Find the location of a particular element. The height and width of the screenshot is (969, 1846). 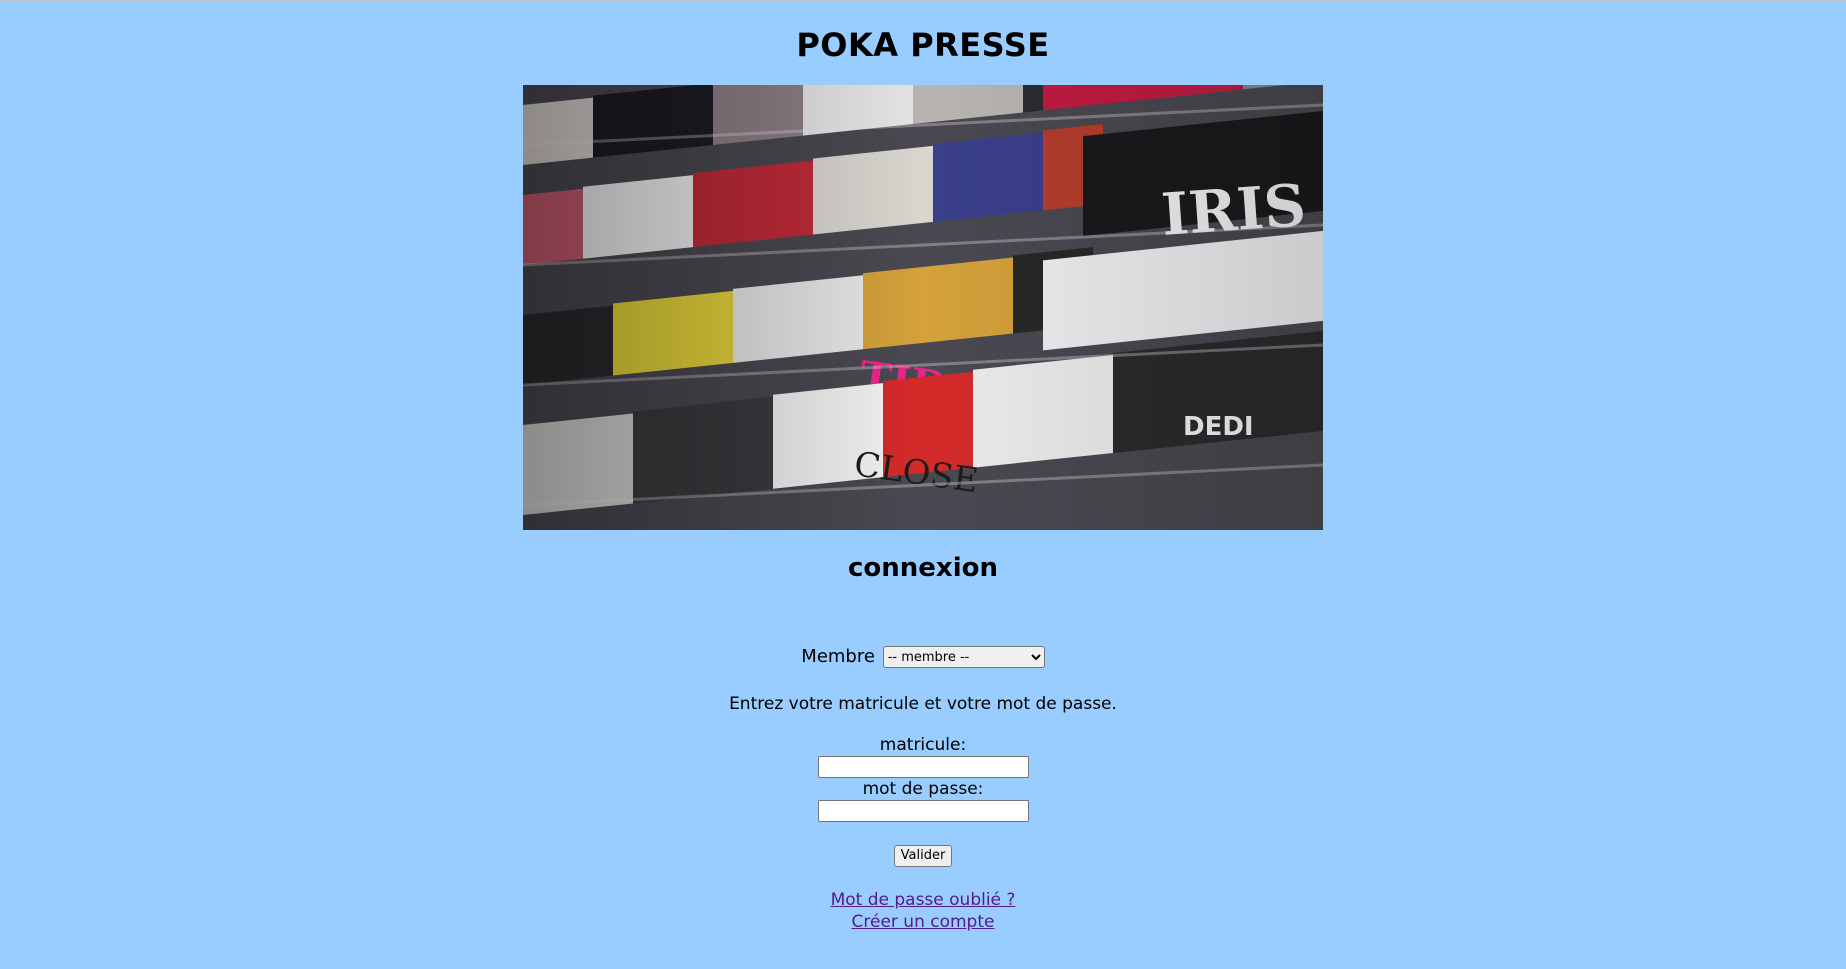

matricule-input is located at coordinates (923, 767).